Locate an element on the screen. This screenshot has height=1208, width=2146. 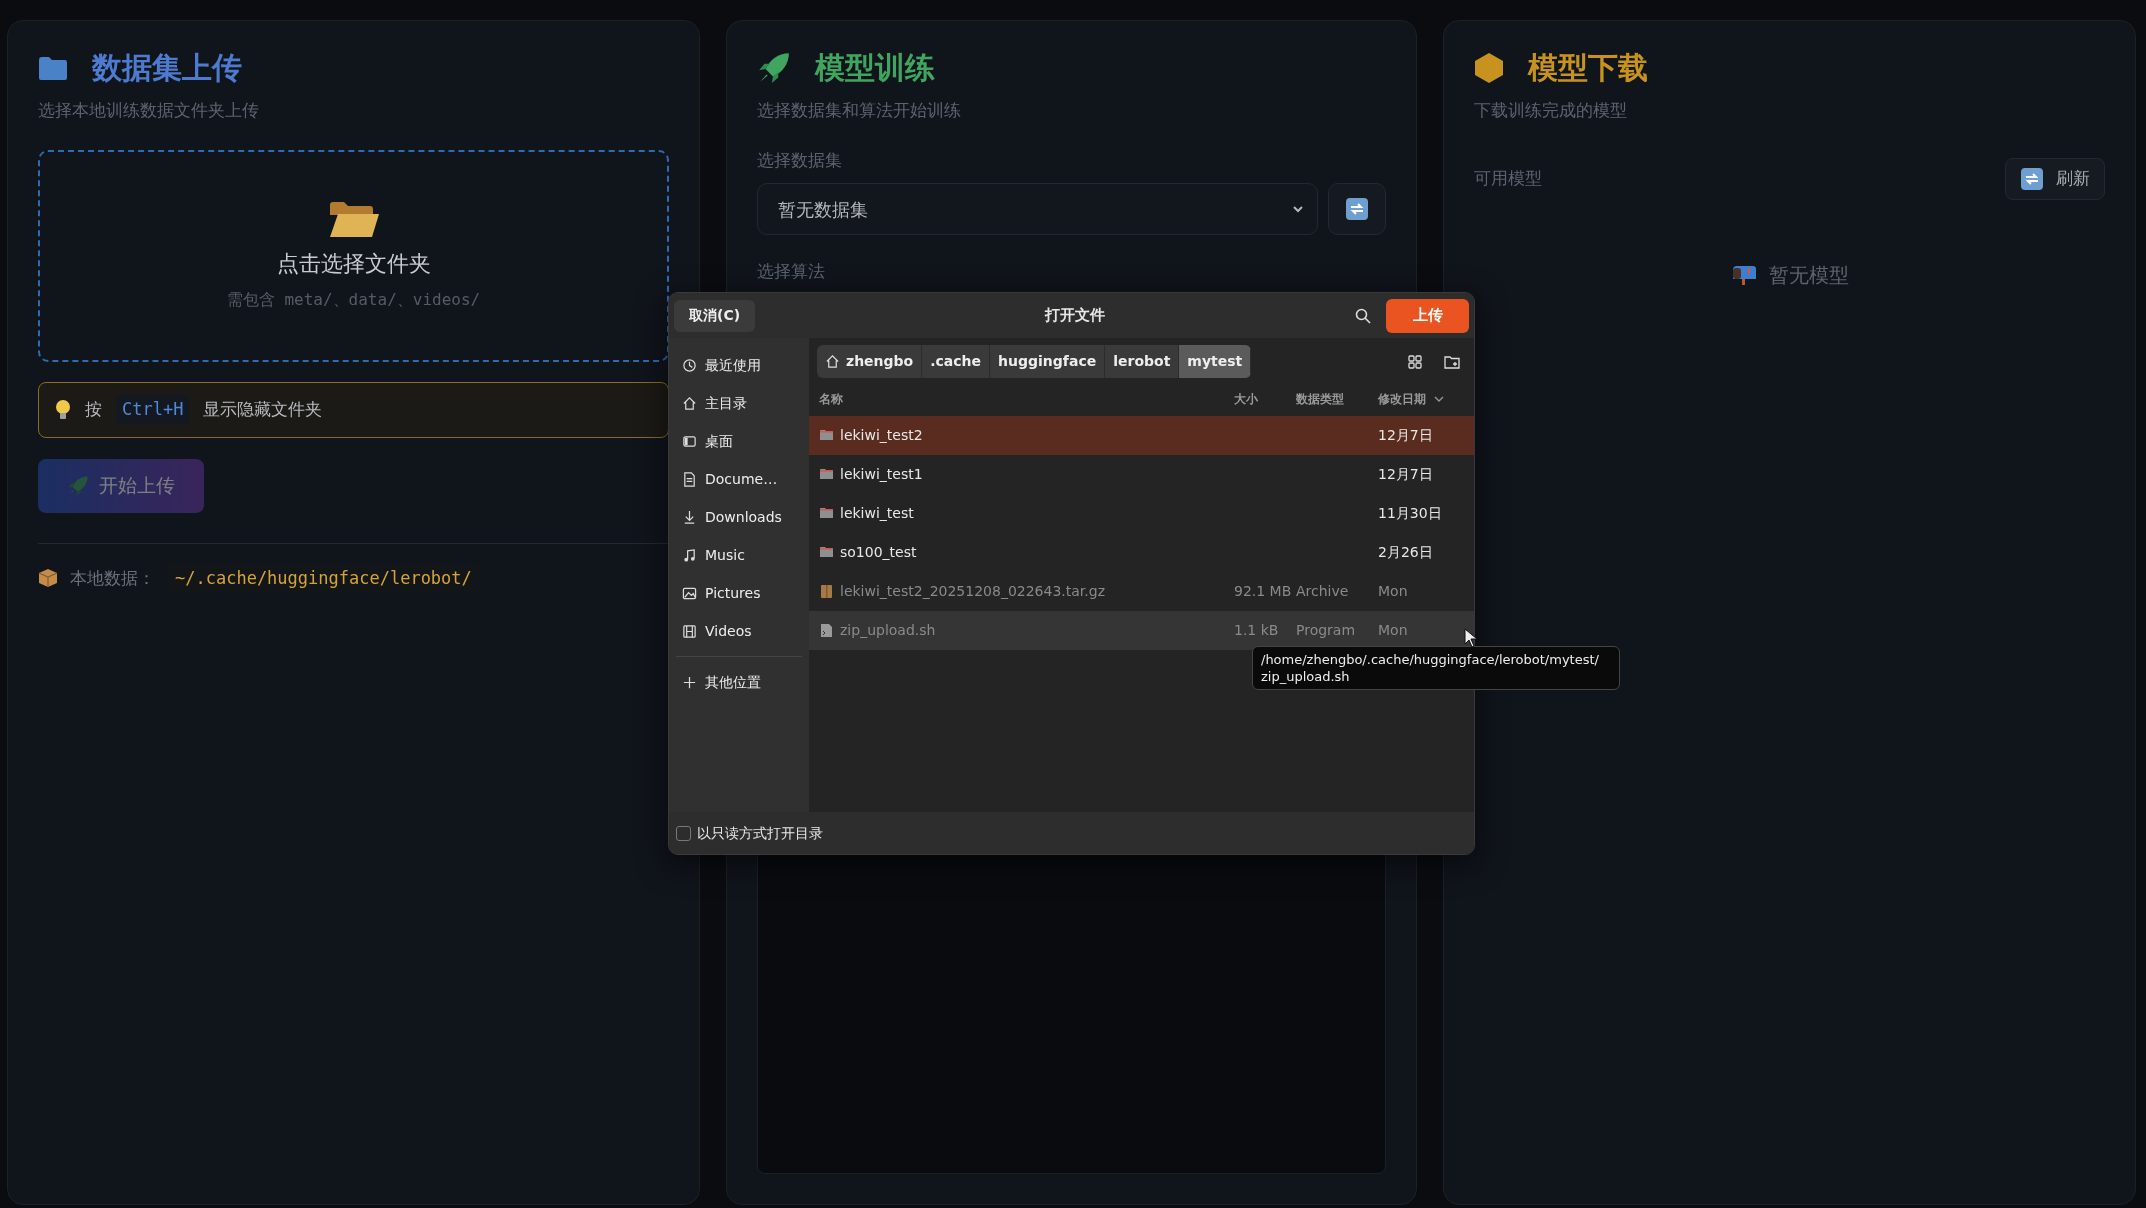
clock-icon is located at coordinates (689, 365).